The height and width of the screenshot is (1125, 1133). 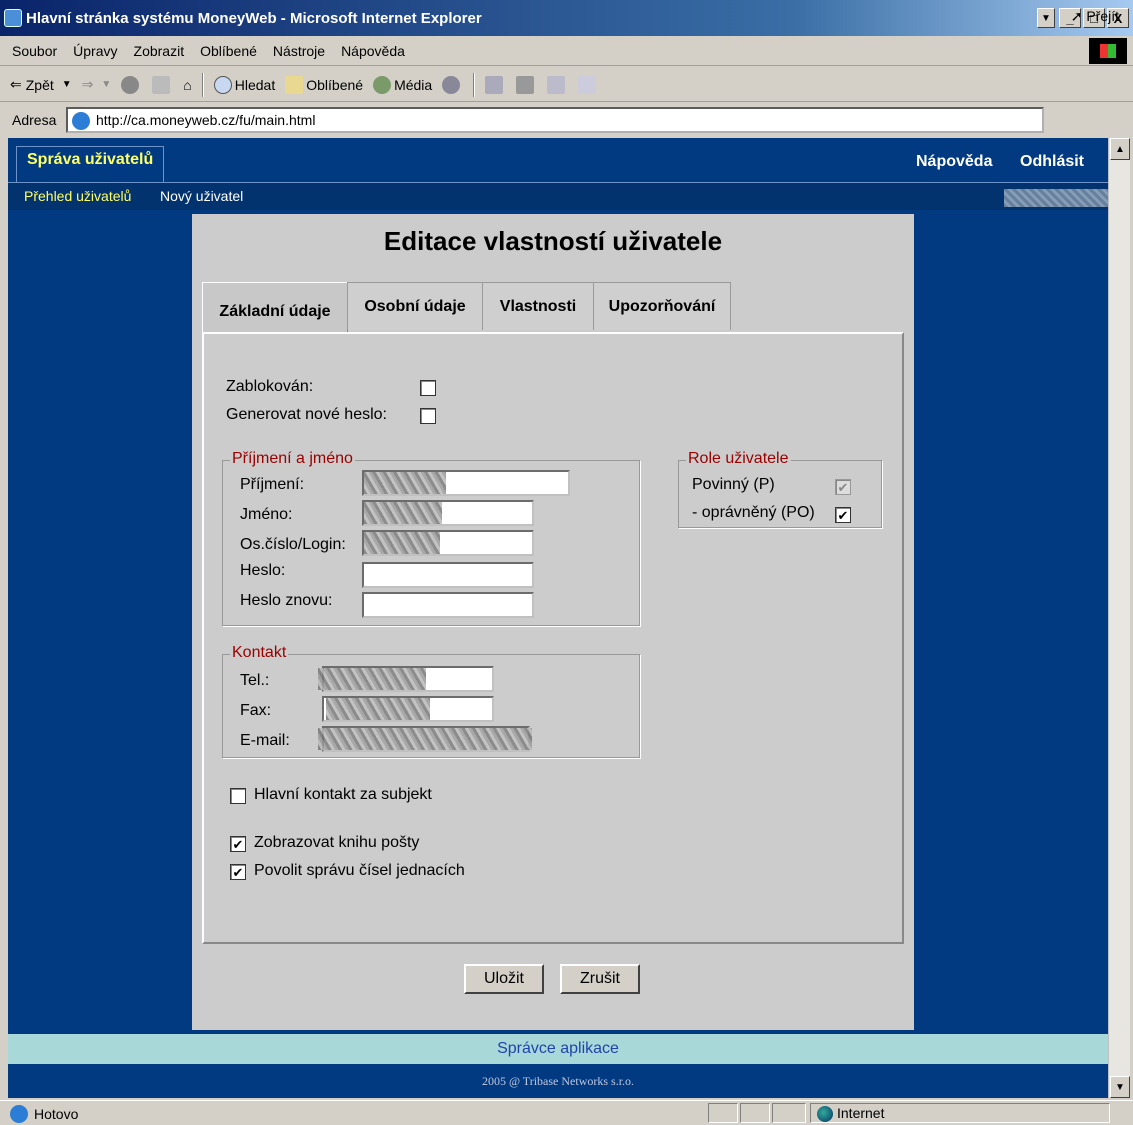 I want to click on role-authorized-checkbox: ✔, so click(x=843, y=515).